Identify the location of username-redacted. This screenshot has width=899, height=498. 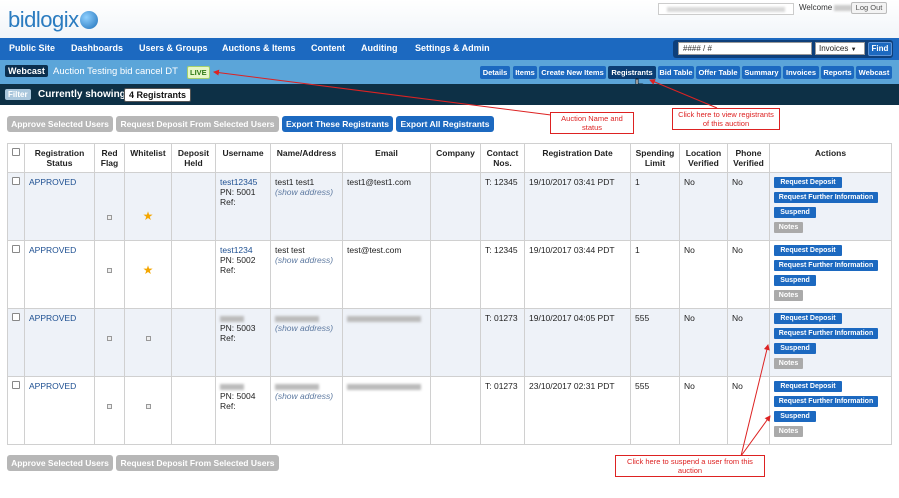
(243, 386).